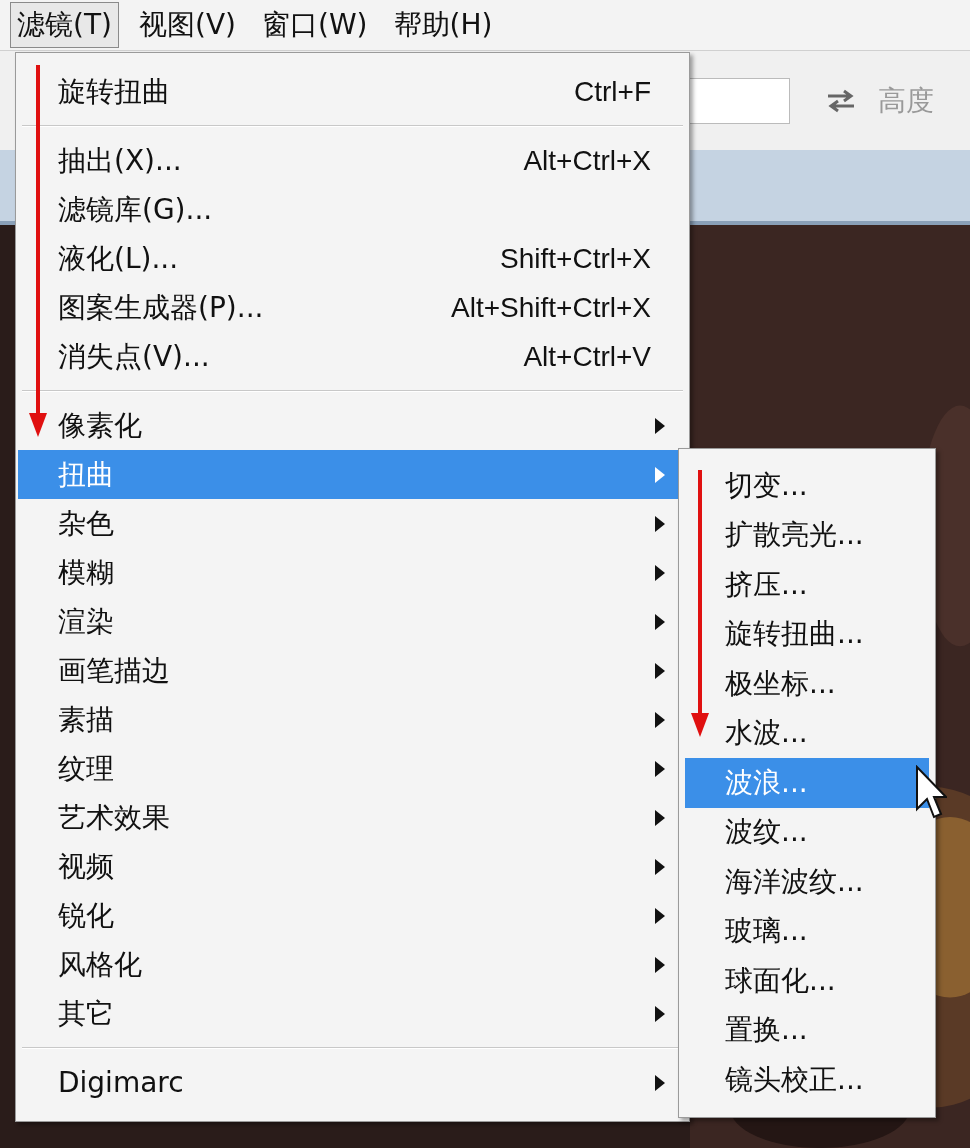 This screenshot has height=1148, width=970. What do you see at coordinates (352, 91) in the screenshot?
I see `menu-item: 旋转扭曲 Ctrl+F` at bounding box center [352, 91].